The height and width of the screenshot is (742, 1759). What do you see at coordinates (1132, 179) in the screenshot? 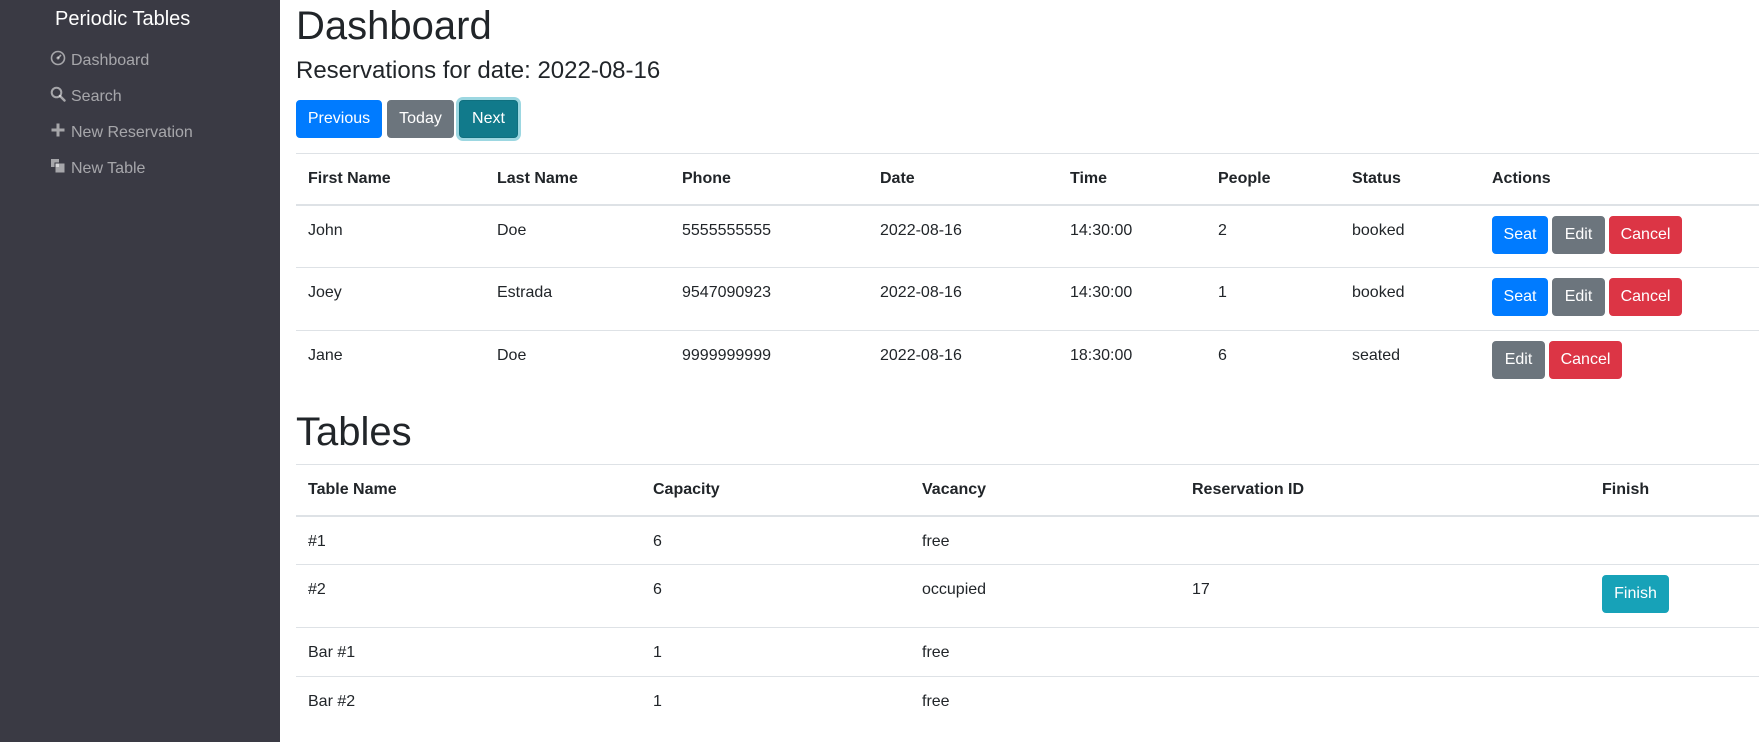
I see `column-header: Time` at bounding box center [1132, 179].